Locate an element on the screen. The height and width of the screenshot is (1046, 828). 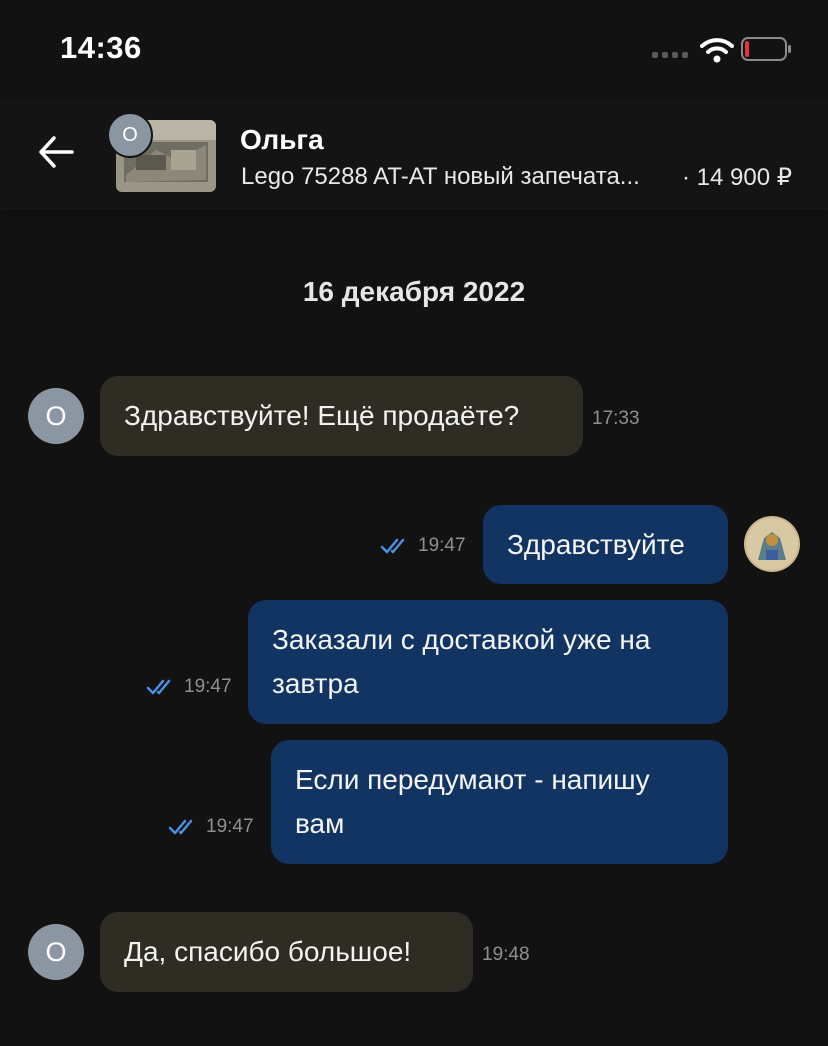
back-arrow-icon is located at coordinates (56, 152).